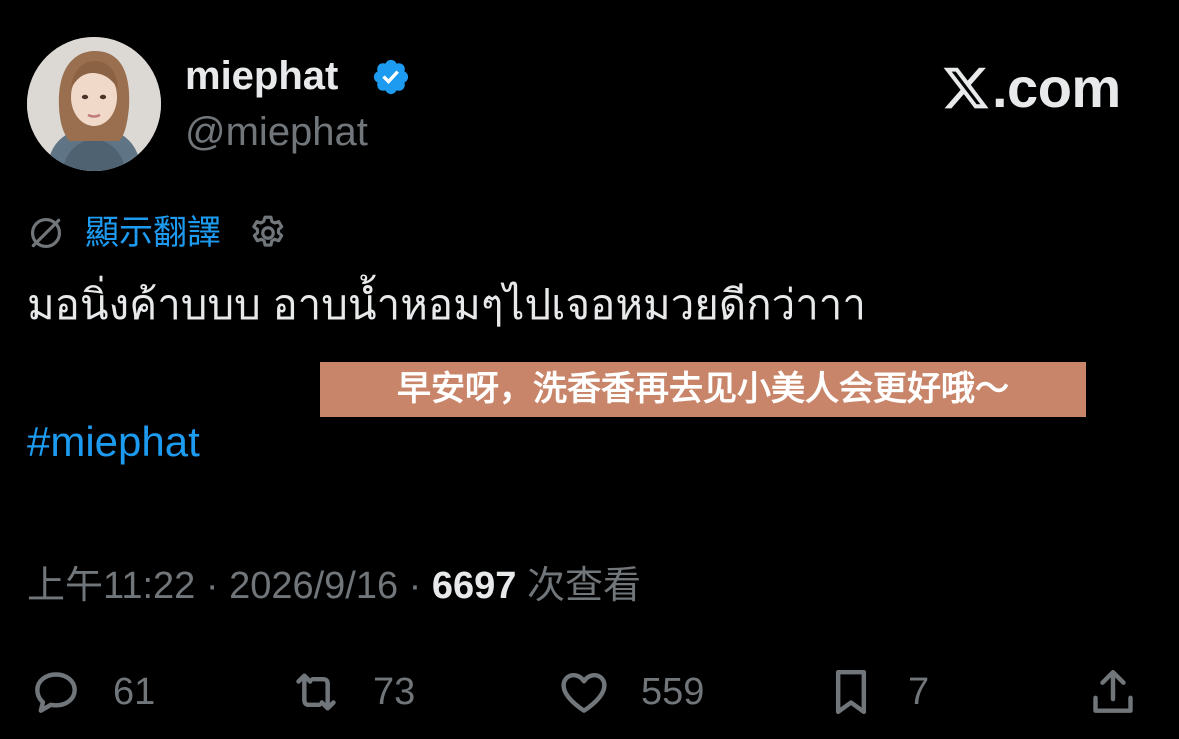 Image resolution: width=1179 pixels, height=739 pixels. What do you see at coordinates (584, 692) in the screenshot?
I see `heart-icon` at bounding box center [584, 692].